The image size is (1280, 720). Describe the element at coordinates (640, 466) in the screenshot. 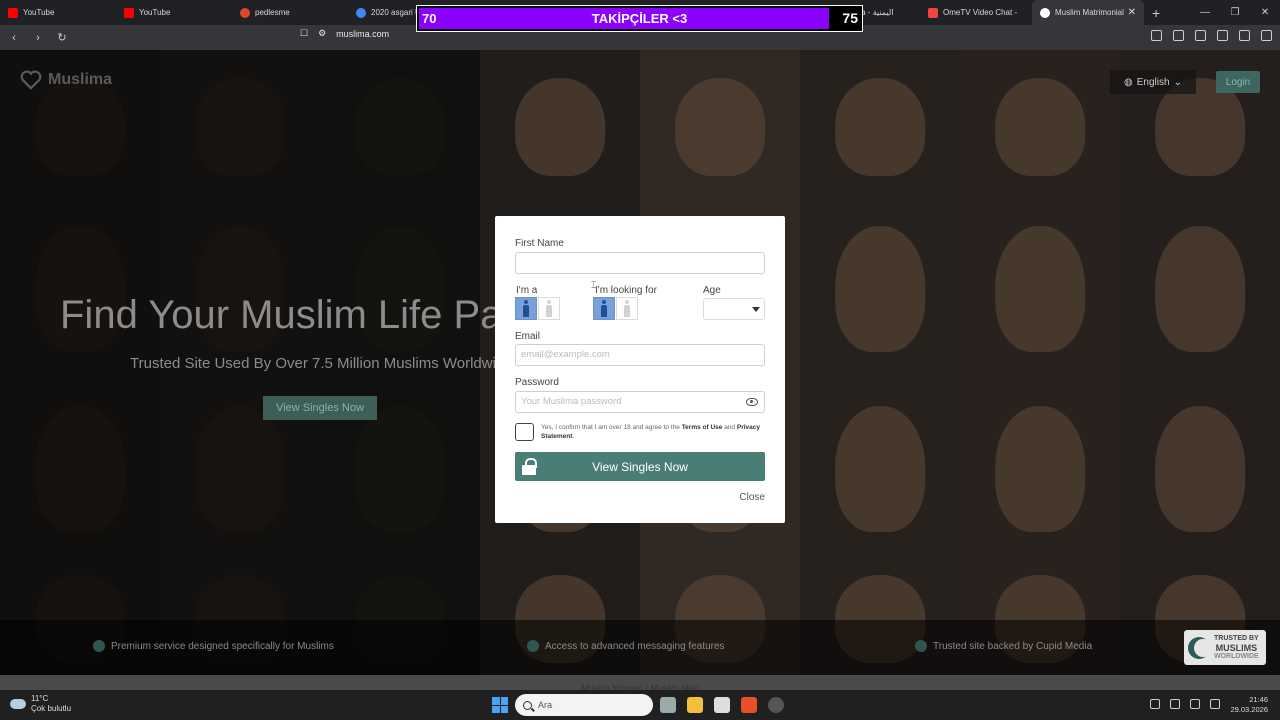

I see `view-singles-submit-button: View Singles Now` at that location.